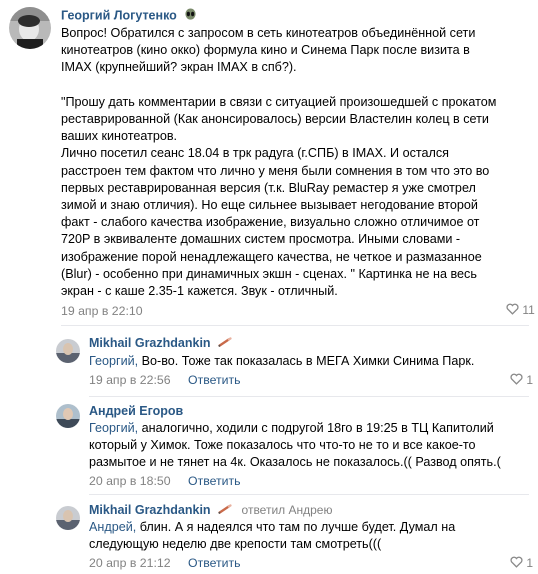  I want to click on comment-meta: 20 апр в 21:12 Ответить, so click(165, 563).